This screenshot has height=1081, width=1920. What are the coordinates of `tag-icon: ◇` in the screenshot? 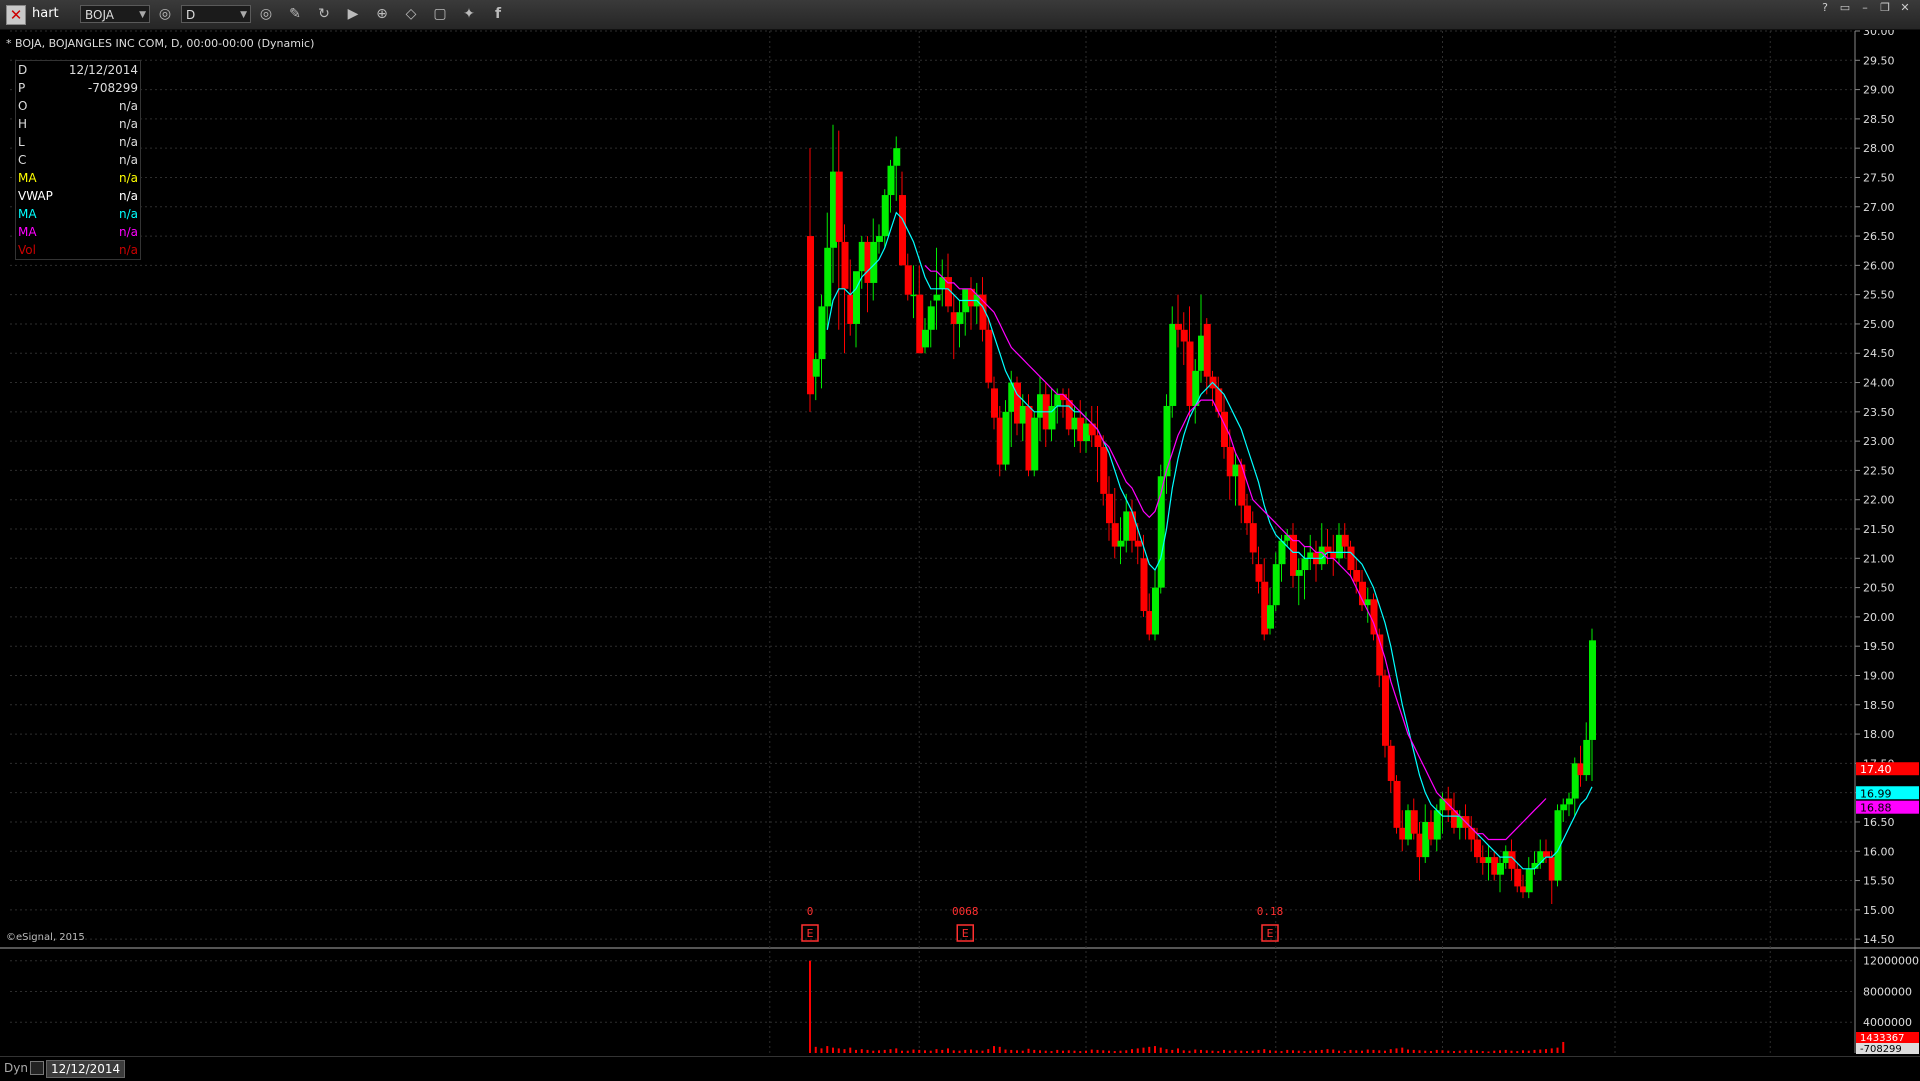 It's located at (411, 14).